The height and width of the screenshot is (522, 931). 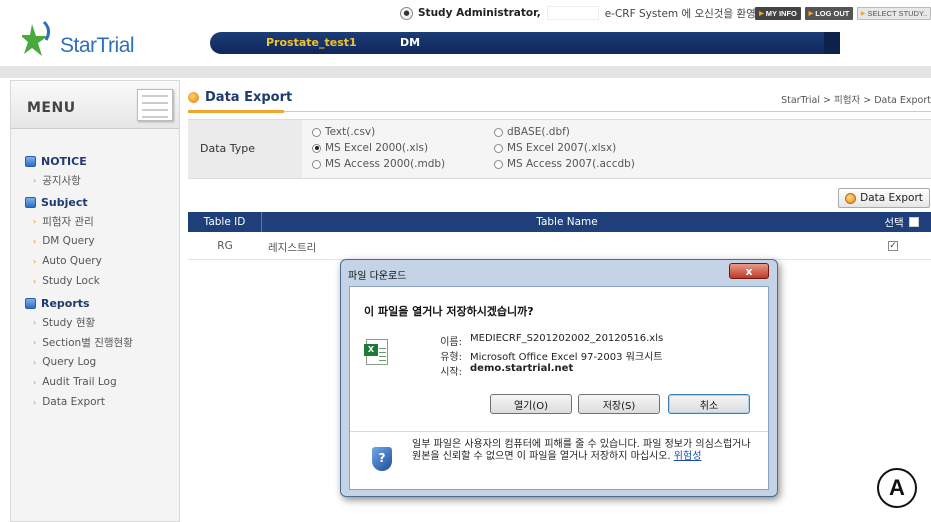 I want to click on radio-access-2007-accdb: MS Access 2007(.accdb), so click(x=564, y=164).